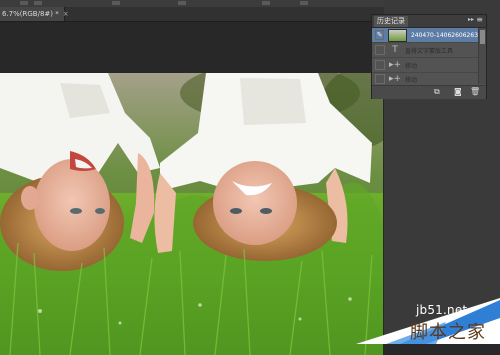  Describe the element at coordinates (482, 56) in the screenshot. I see `history-scrollbar` at that location.